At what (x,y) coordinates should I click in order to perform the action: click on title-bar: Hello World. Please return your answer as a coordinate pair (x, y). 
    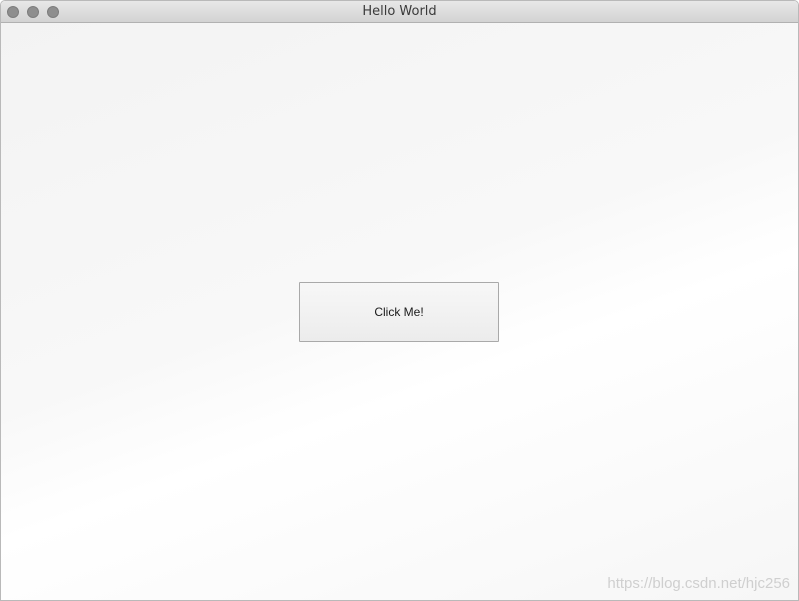
    Looking at the image, I should click on (399, 12).